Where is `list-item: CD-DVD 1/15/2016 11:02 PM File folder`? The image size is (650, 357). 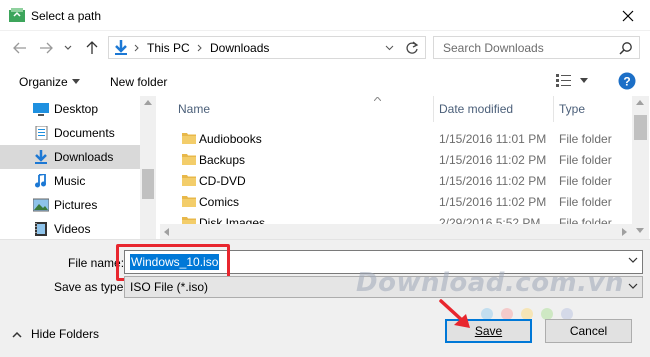
list-item: CD-DVD 1/15/2016 11:02 PM File folder is located at coordinates (395, 180).